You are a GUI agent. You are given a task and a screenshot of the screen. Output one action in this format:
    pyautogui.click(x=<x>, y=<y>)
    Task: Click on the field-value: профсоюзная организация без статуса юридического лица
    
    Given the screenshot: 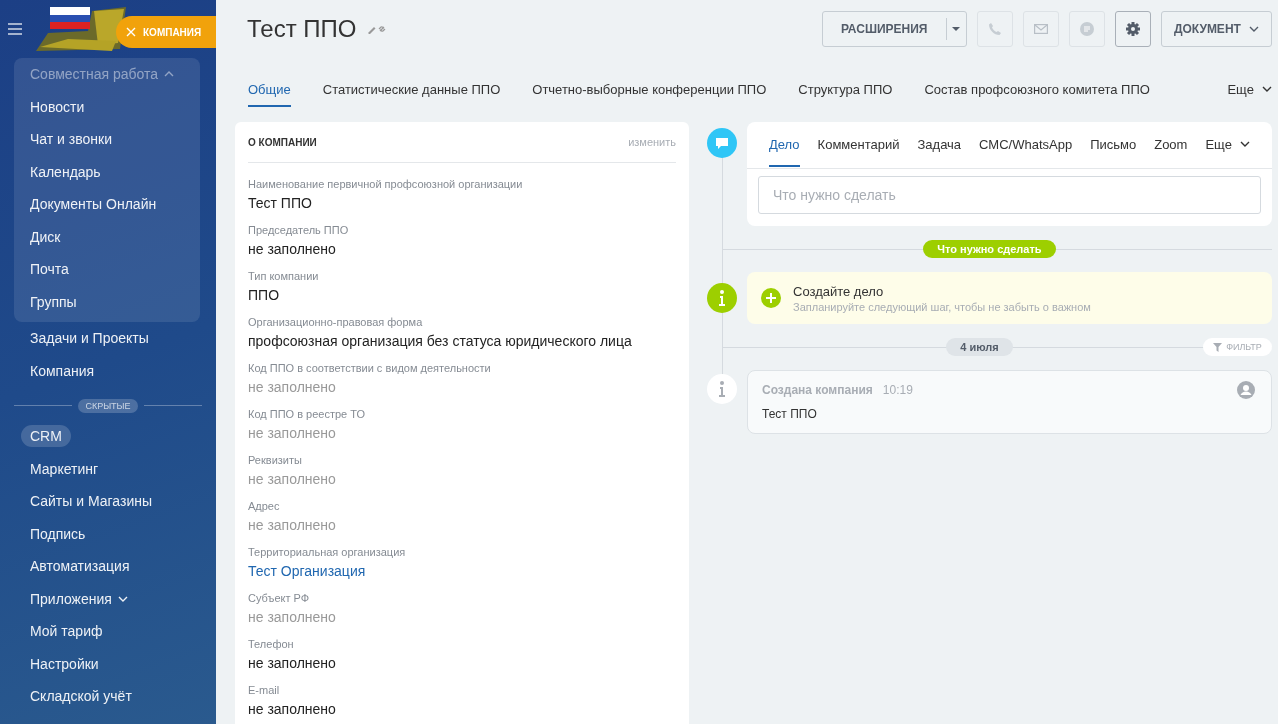 What is the action you would take?
    pyautogui.click(x=440, y=341)
    